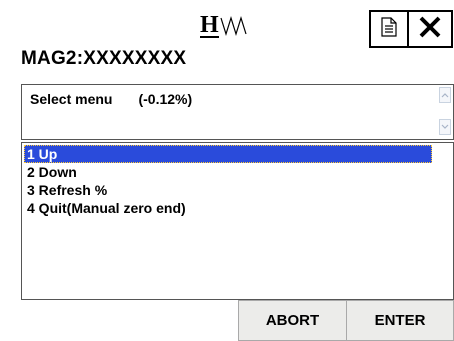  I want to click on document-icon, so click(389, 29).